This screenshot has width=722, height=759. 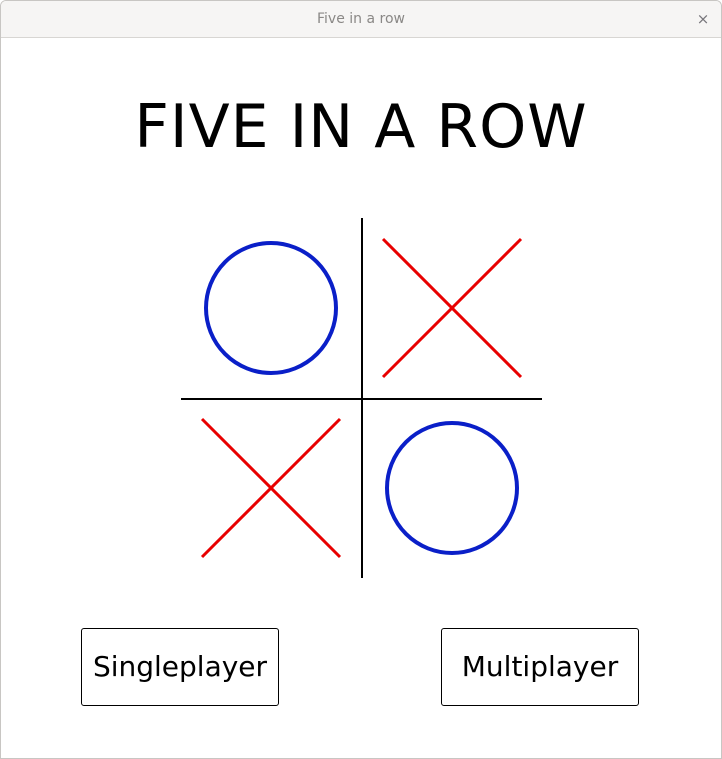 I want to click on board-cell-bottom-right, so click(x=452, y=488).